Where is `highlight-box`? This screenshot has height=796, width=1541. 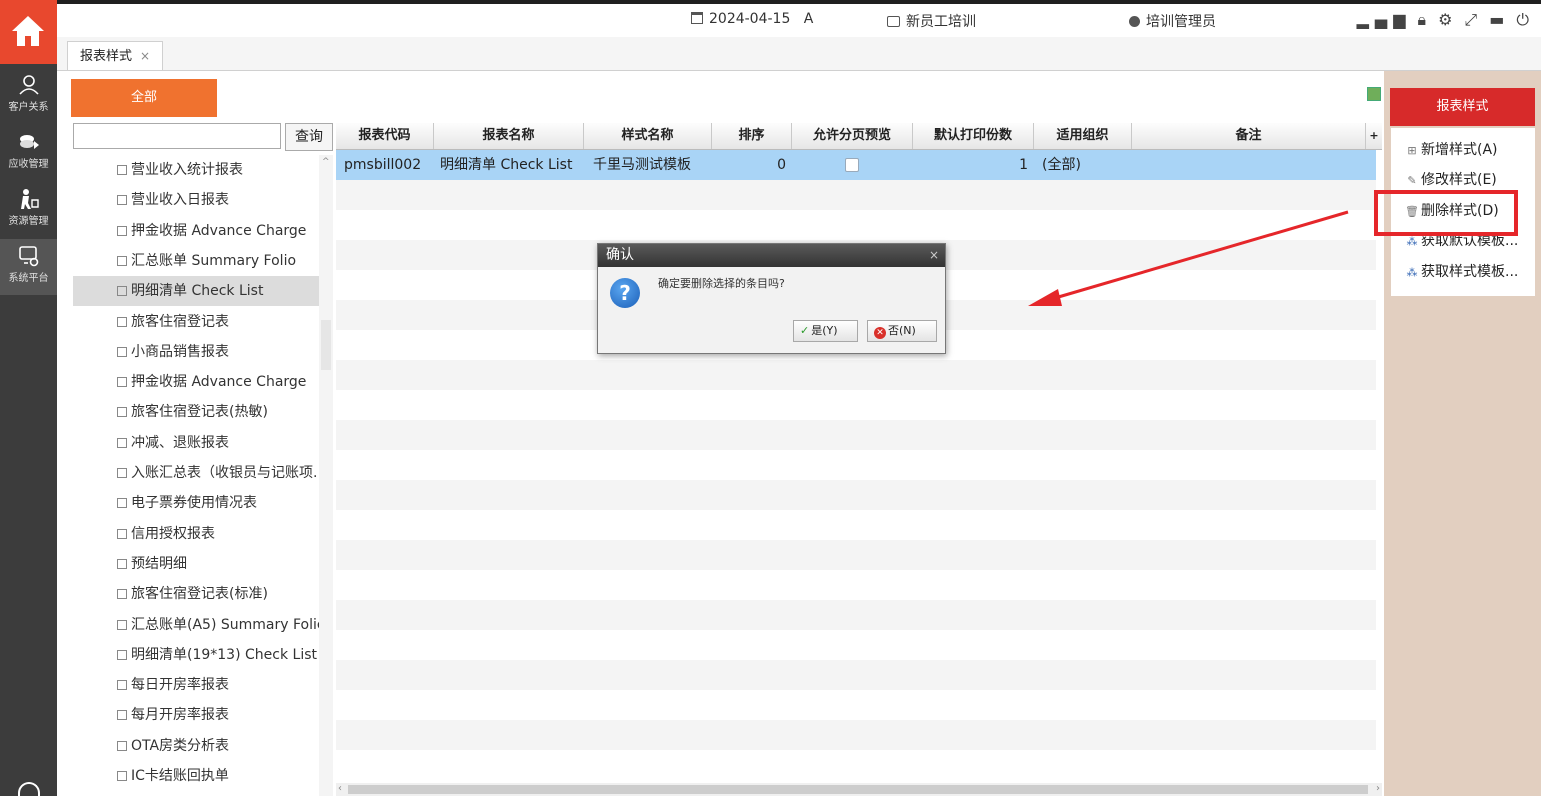
highlight-box is located at coordinates (1446, 213).